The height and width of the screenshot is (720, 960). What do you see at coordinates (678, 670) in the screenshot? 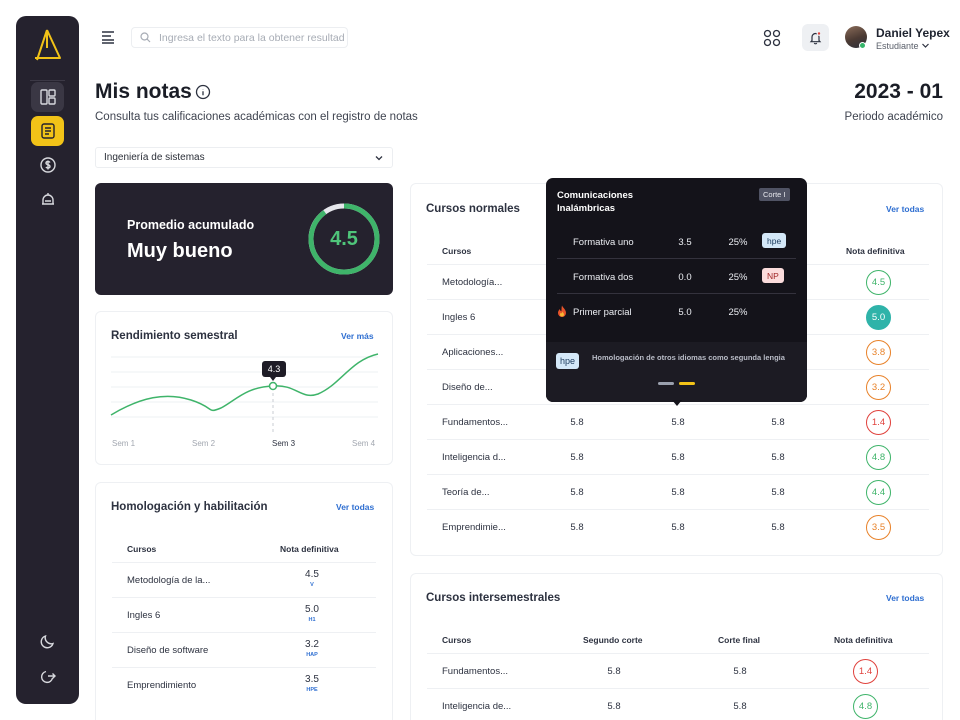
I see `table-row: Fundamentos... 5.8 5.8 1.4` at bounding box center [678, 670].